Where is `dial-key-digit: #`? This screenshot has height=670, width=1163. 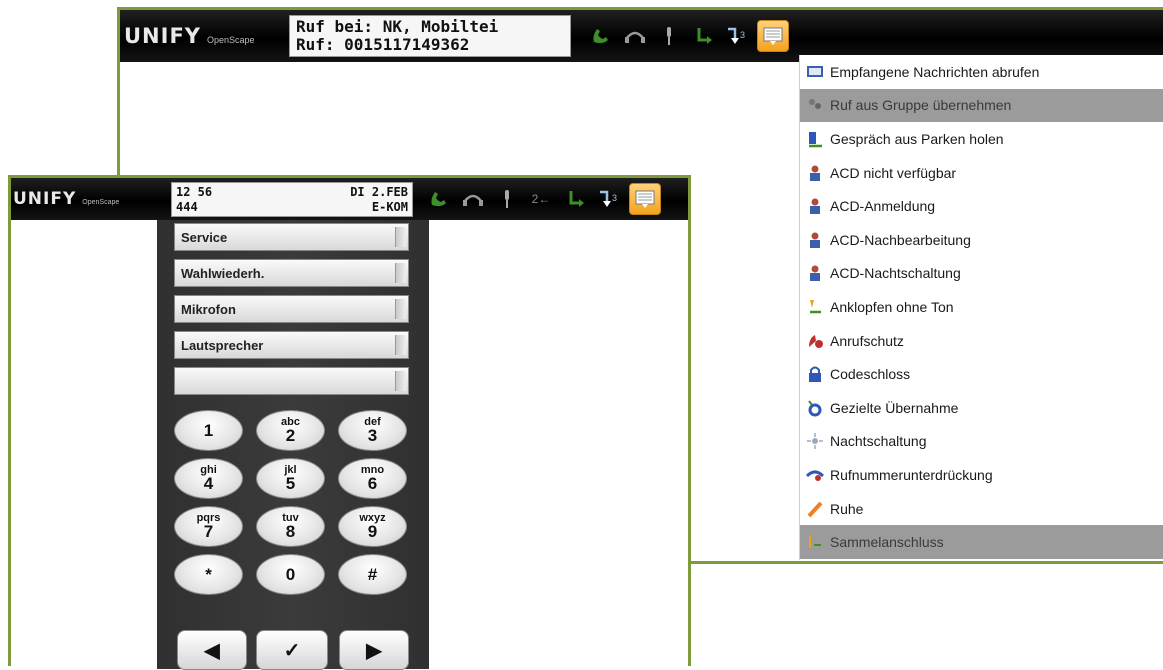 dial-key-digit: # is located at coordinates (372, 574).